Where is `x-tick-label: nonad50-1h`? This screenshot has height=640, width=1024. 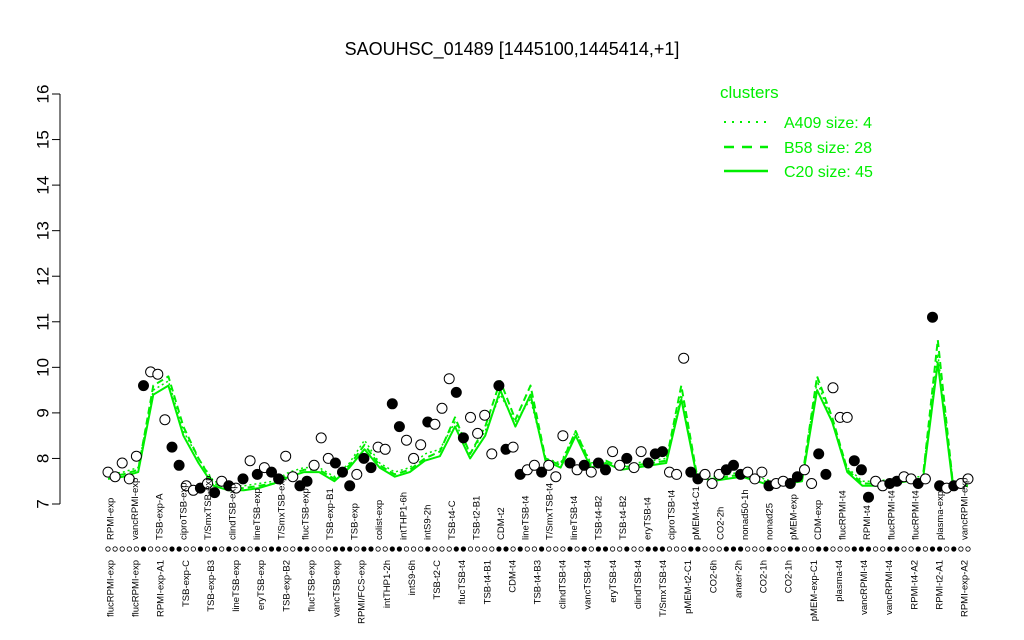 x-tick-label: nonad50-1h is located at coordinates (745, 514).